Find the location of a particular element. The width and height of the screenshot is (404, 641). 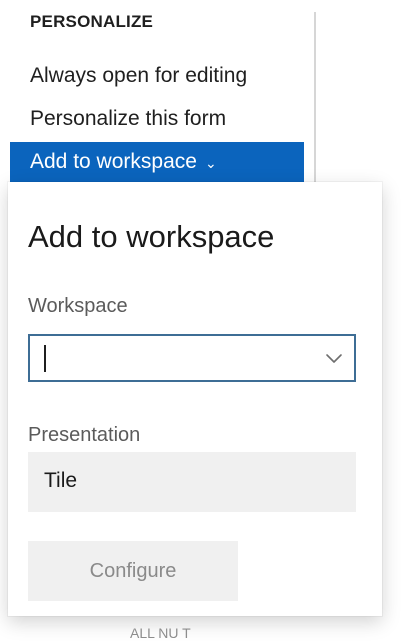

menu-item-add-to-workspace-label: Add to workspace is located at coordinates (113, 161).